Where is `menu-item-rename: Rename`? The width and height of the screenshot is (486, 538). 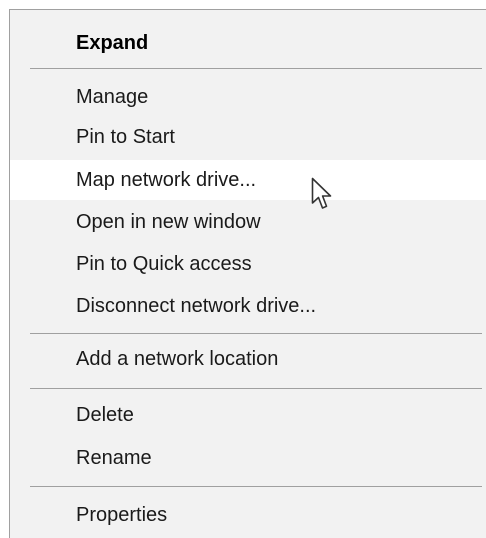
menu-item-rename: Rename is located at coordinates (248, 458).